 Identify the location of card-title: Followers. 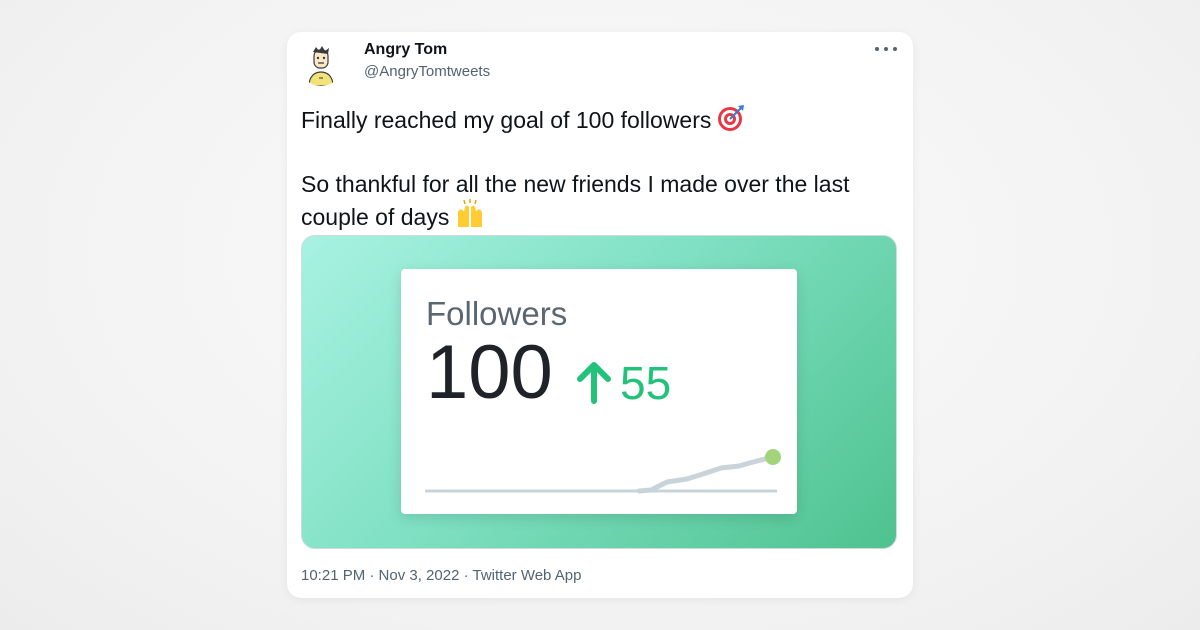
(497, 313).